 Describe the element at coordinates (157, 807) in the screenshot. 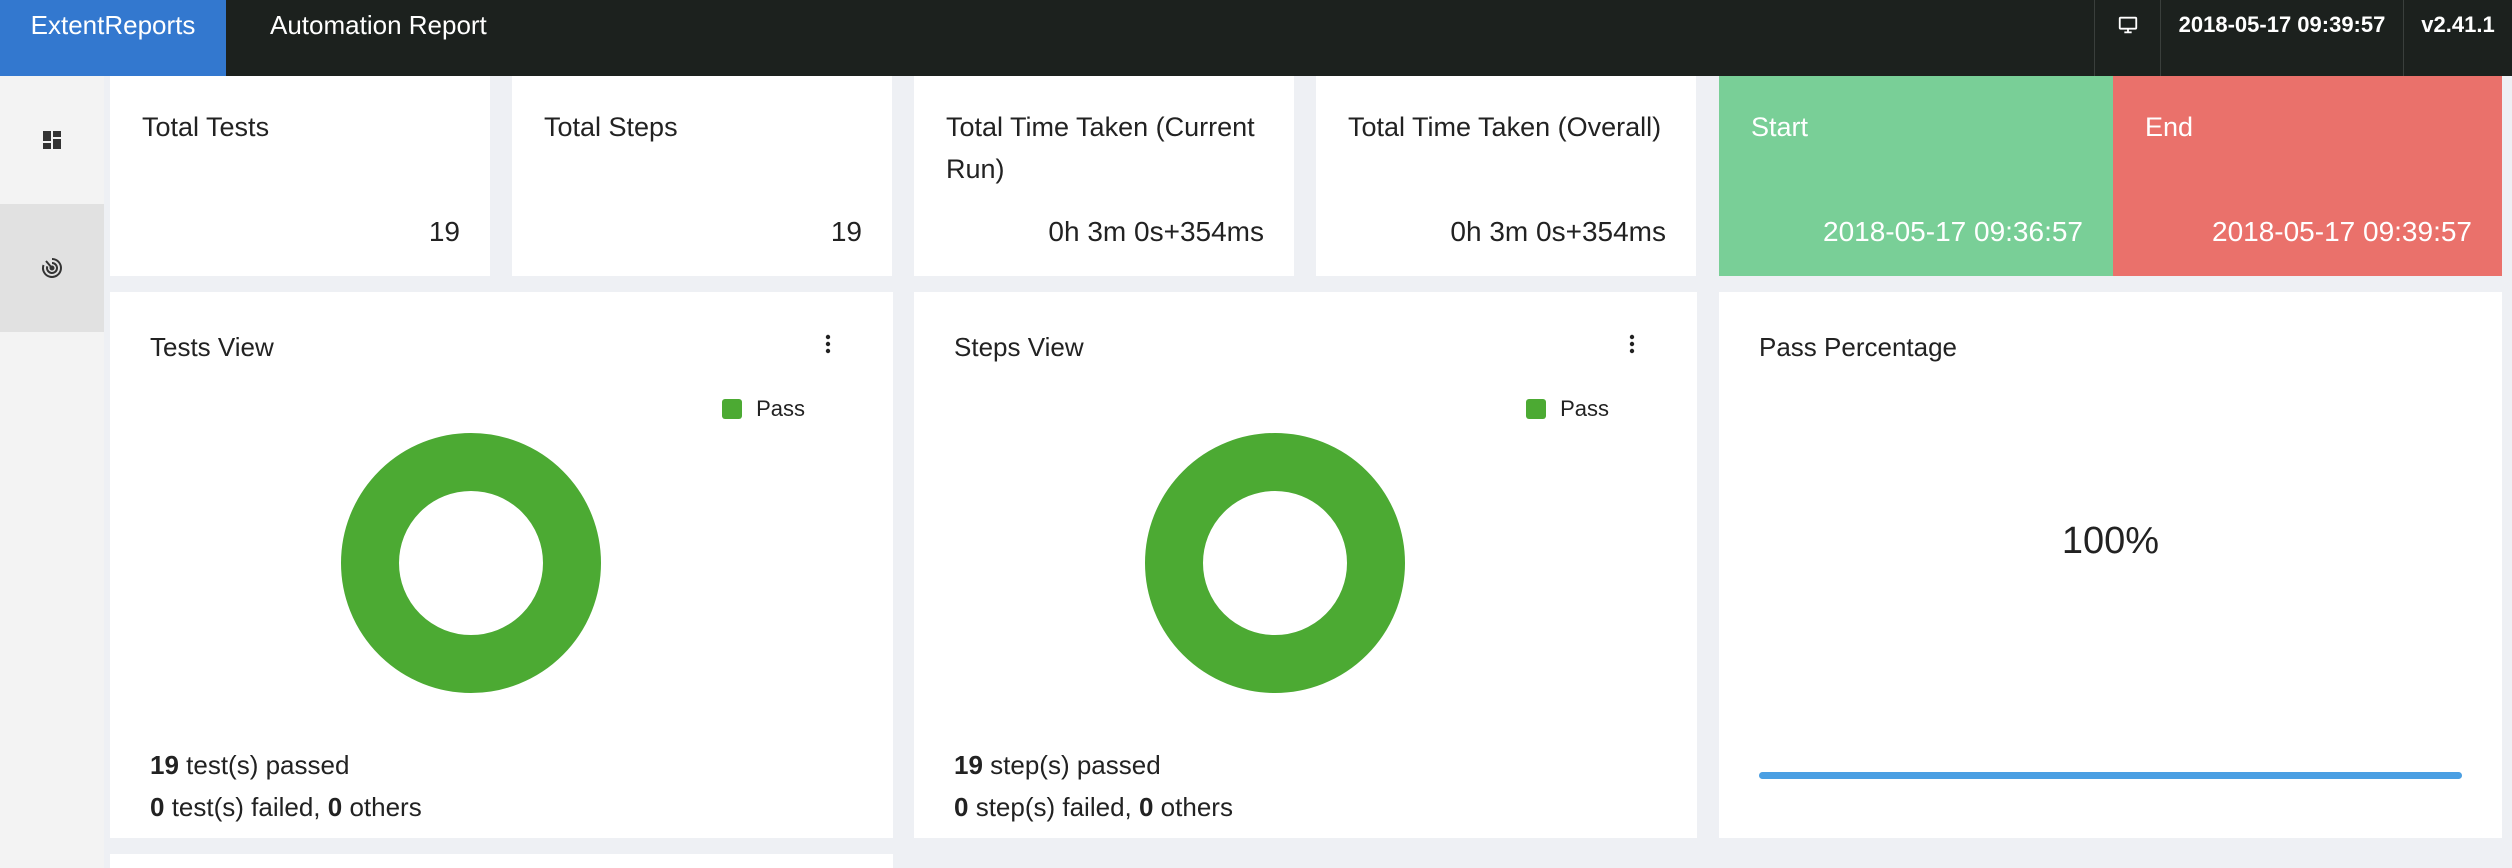

I see `tests-failed-count: 0` at that location.